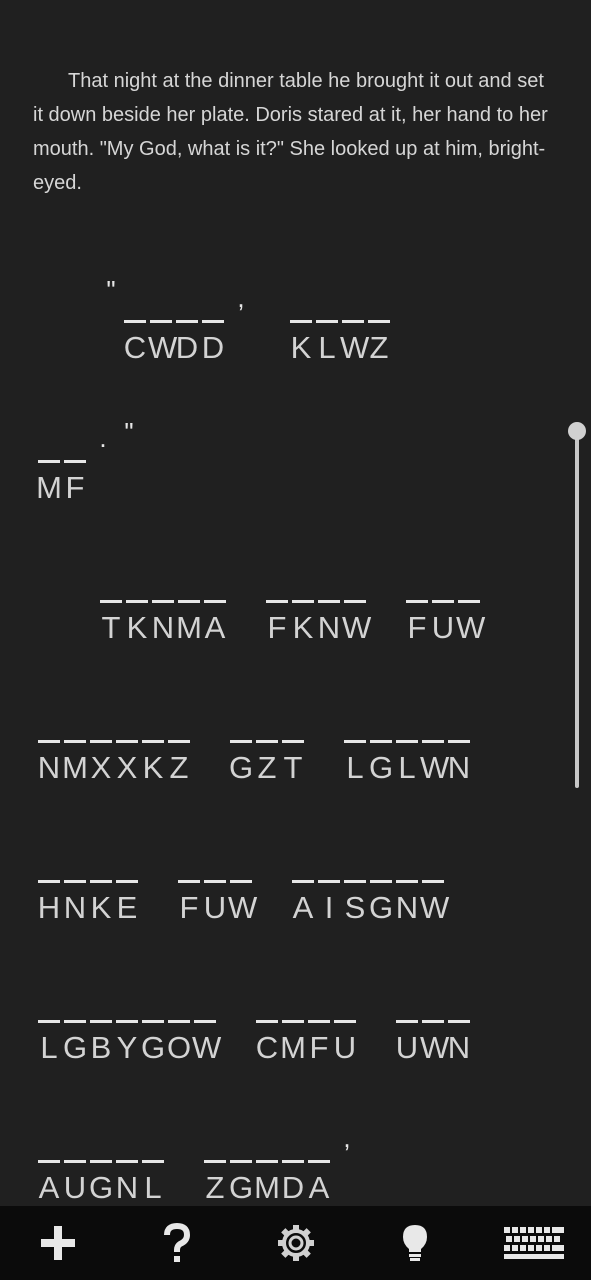 This screenshot has height=1280, width=591. Describe the element at coordinates (329, 886) in the screenshot. I see `letter-cell: I` at that location.